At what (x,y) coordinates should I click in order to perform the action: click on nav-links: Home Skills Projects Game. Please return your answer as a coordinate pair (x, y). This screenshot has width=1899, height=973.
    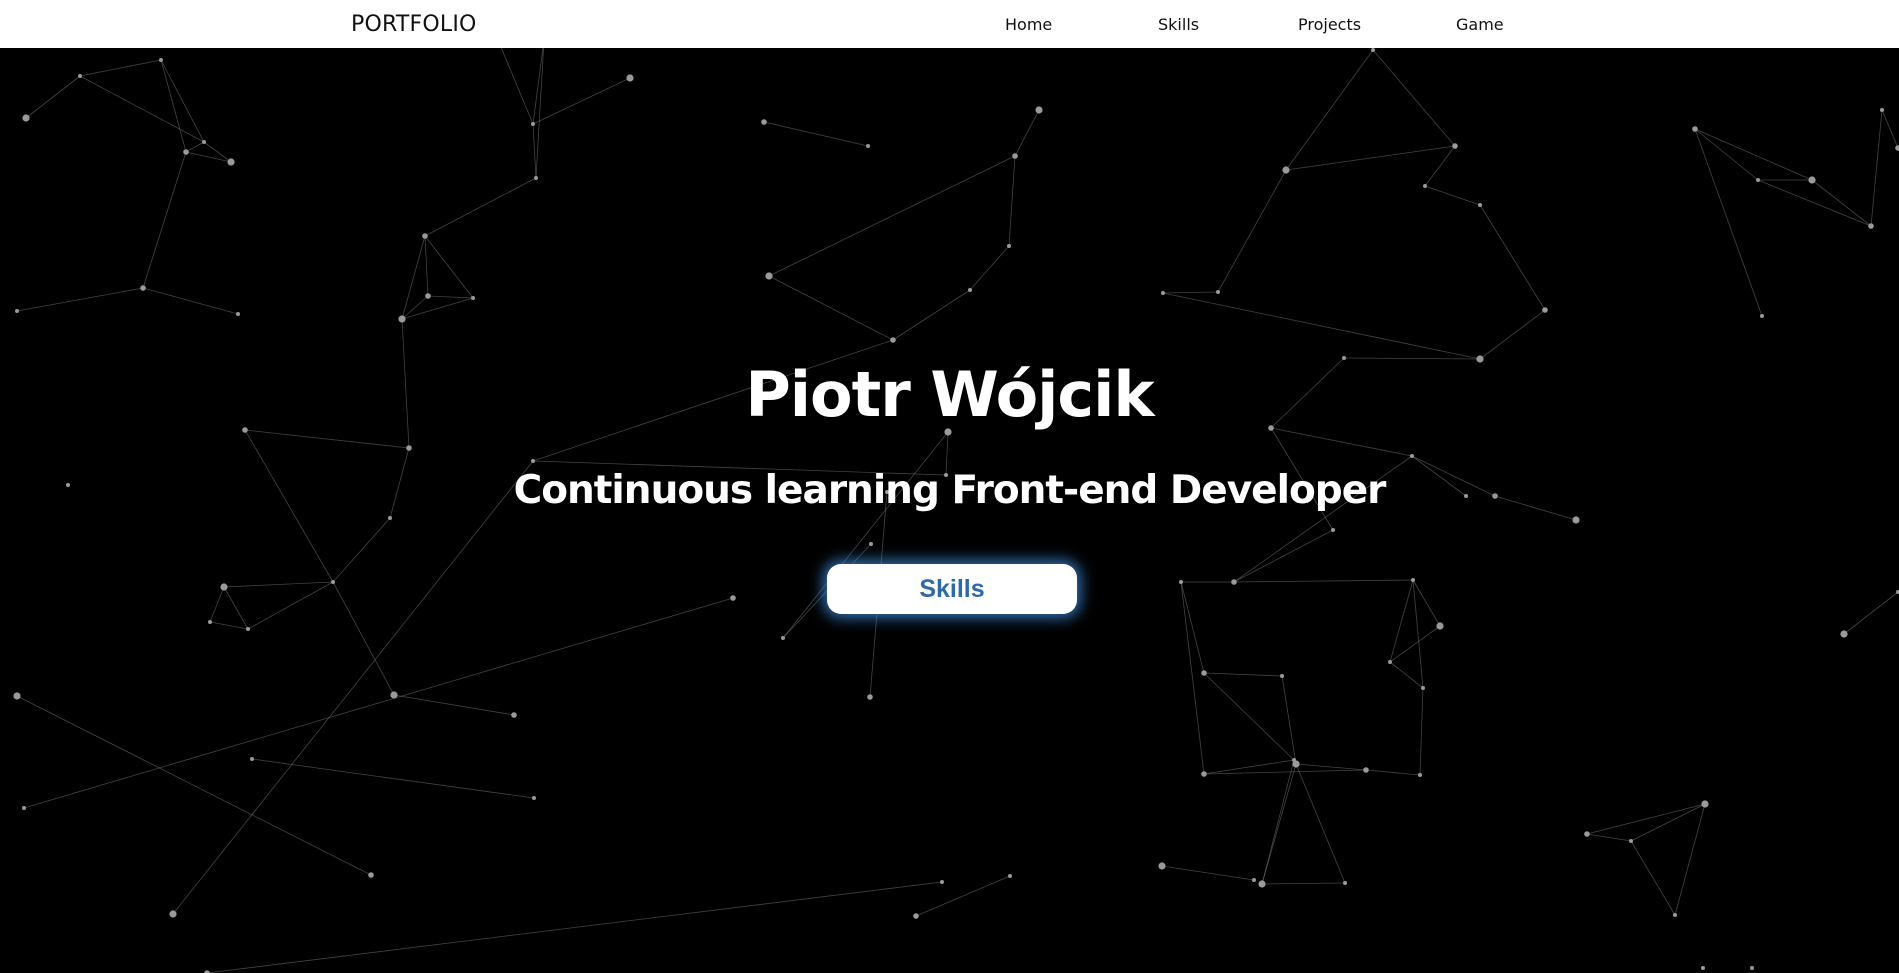
    Looking at the image, I should click on (1260, 24).